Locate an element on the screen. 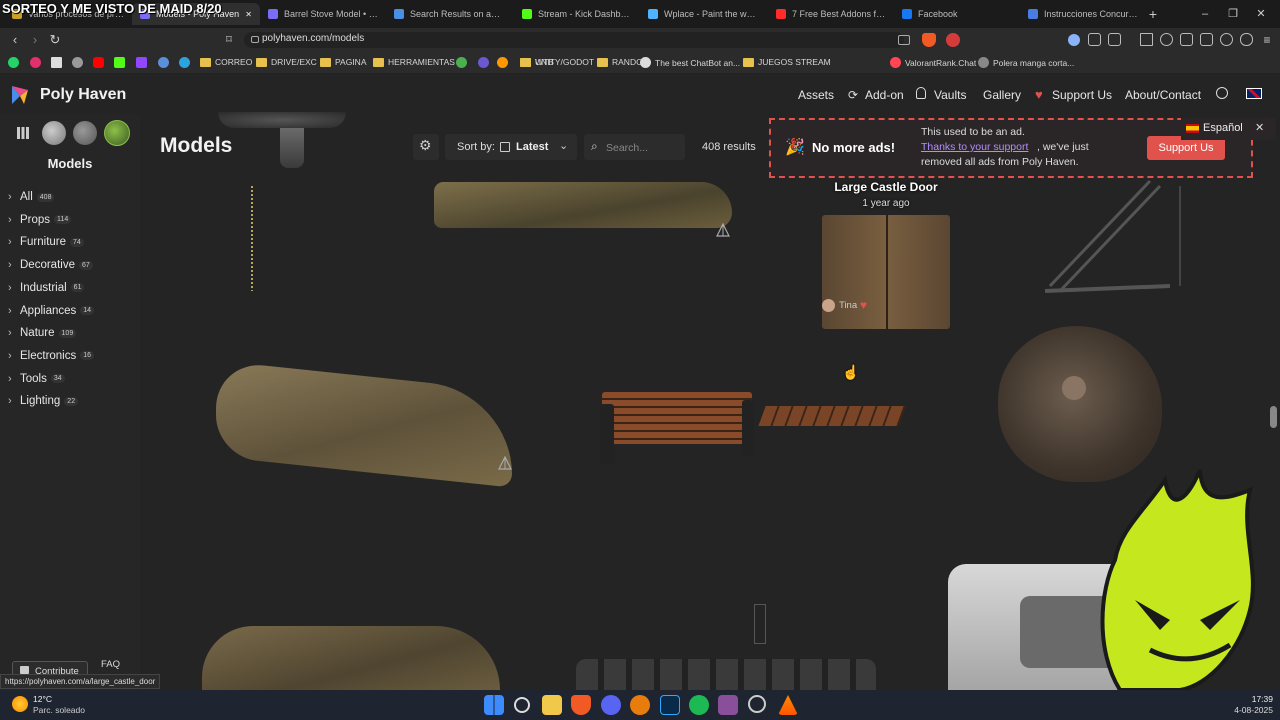 The image size is (1280, 720). wallet-icon is located at coordinates (1206, 39).